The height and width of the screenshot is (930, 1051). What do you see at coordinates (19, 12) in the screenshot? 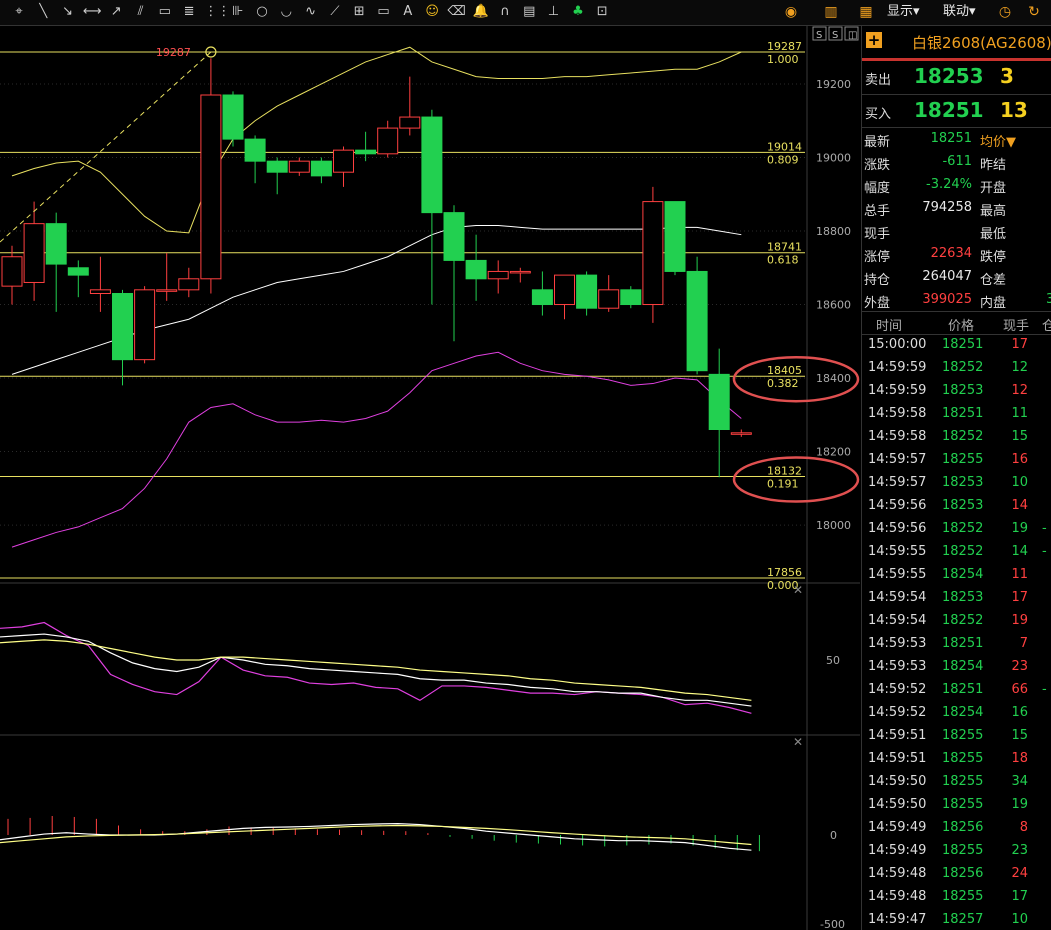
I see `cursor-tool-icon: ⌖` at bounding box center [19, 12].